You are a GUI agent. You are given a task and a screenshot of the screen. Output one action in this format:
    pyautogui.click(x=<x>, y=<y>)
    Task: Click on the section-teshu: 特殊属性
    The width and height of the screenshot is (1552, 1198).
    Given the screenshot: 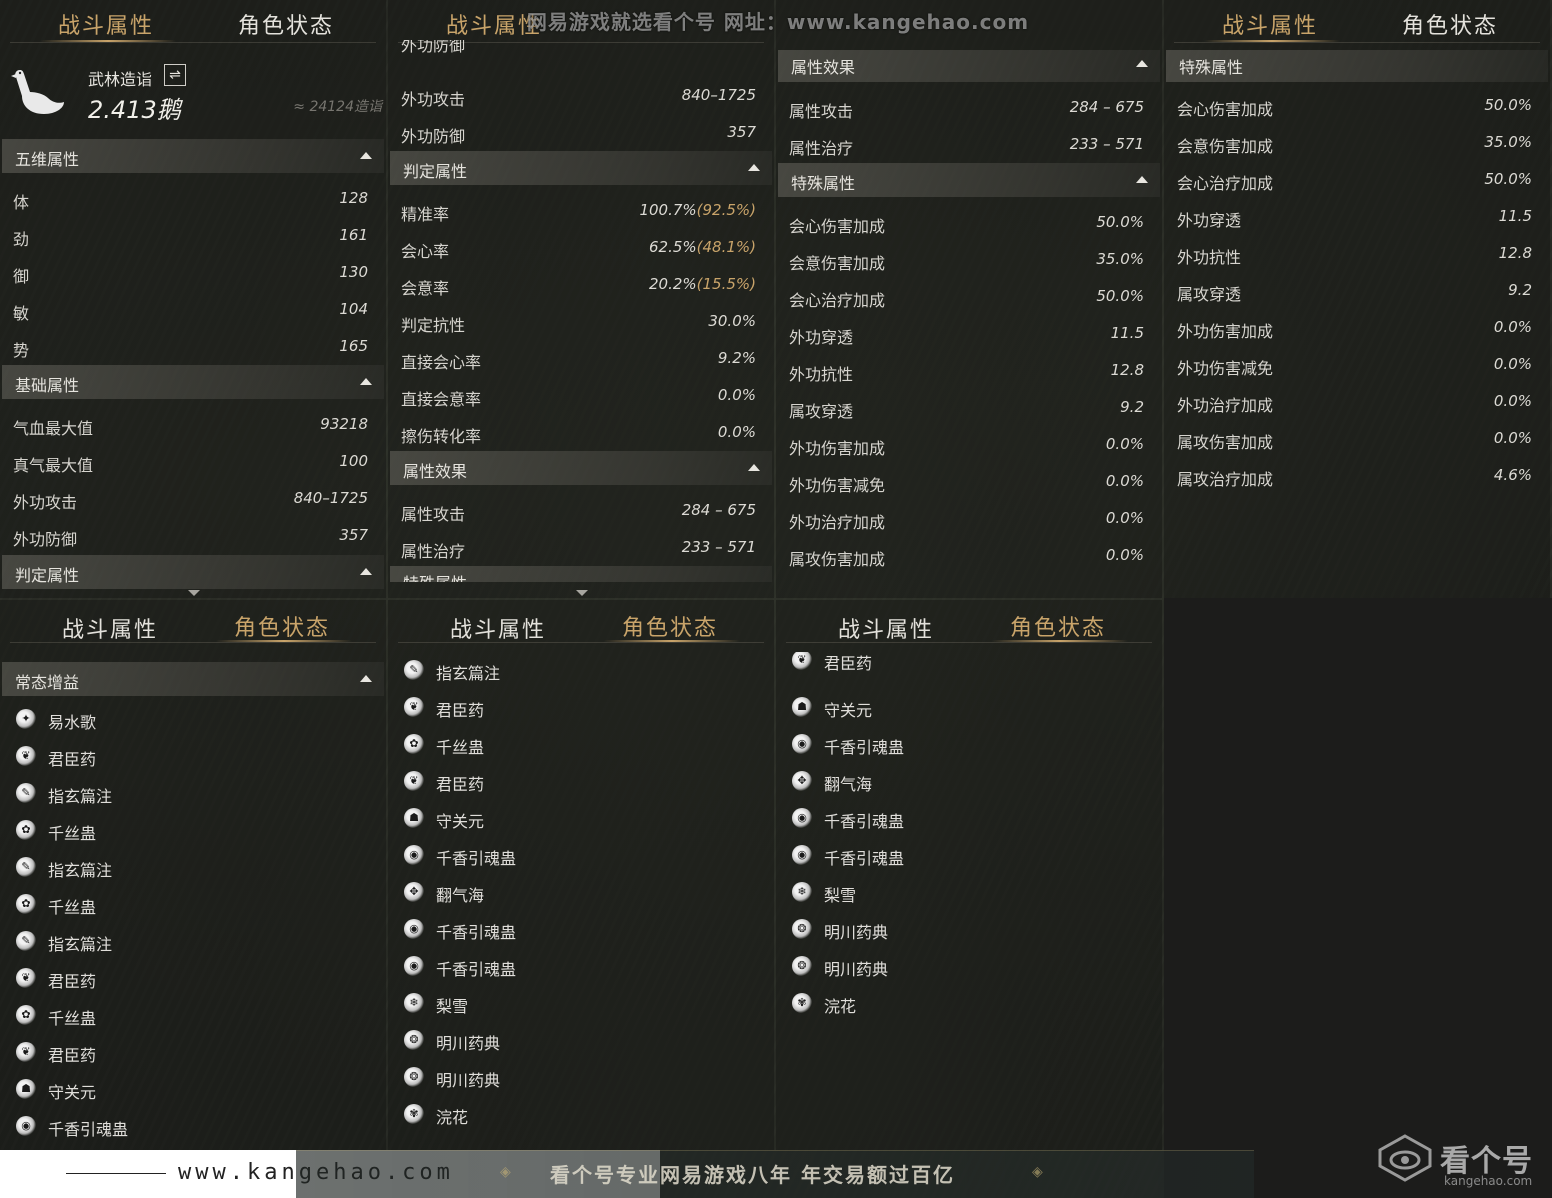 What is the action you would take?
    pyautogui.click(x=969, y=180)
    